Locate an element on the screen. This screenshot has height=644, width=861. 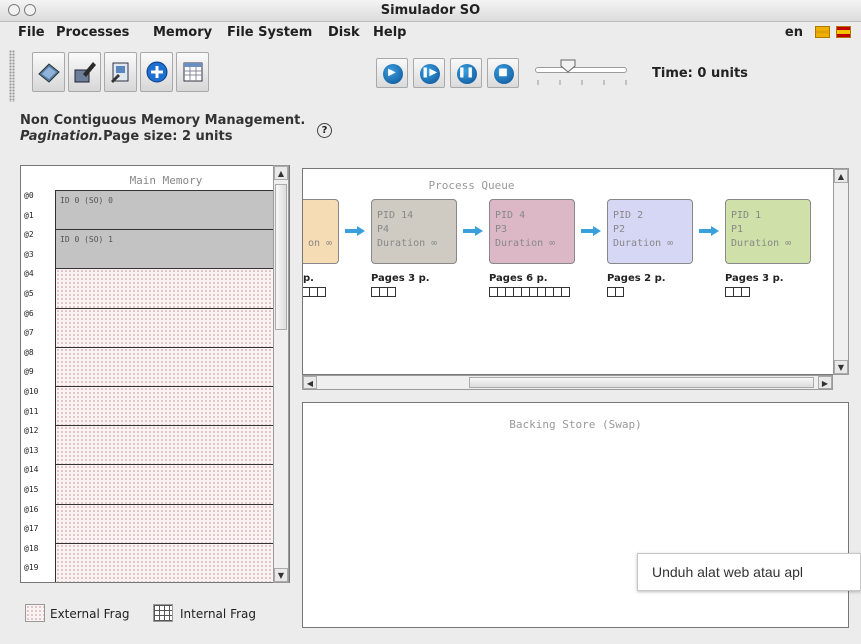
edit-button is located at coordinates (84, 72).